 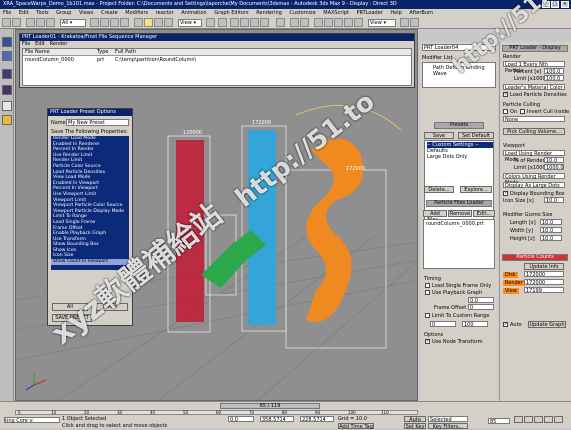 What do you see at coordinates (535, 257) in the screenshot?
I see `particle-counts-header: Particle Counts` at bounding box center [535, 257].